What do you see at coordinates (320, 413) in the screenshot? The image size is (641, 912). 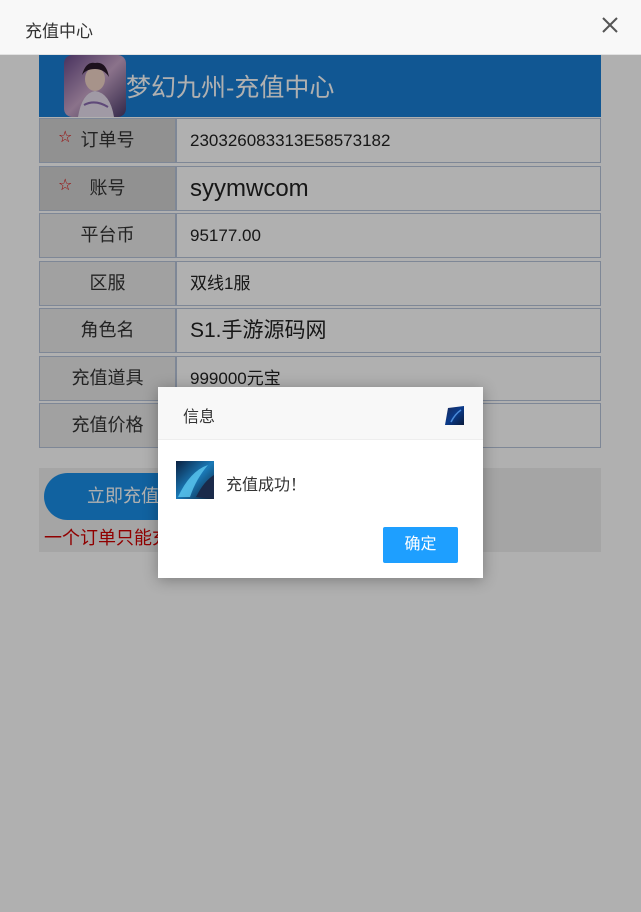 I see `dialog-header: 信息` at bounding box center [320, 413].